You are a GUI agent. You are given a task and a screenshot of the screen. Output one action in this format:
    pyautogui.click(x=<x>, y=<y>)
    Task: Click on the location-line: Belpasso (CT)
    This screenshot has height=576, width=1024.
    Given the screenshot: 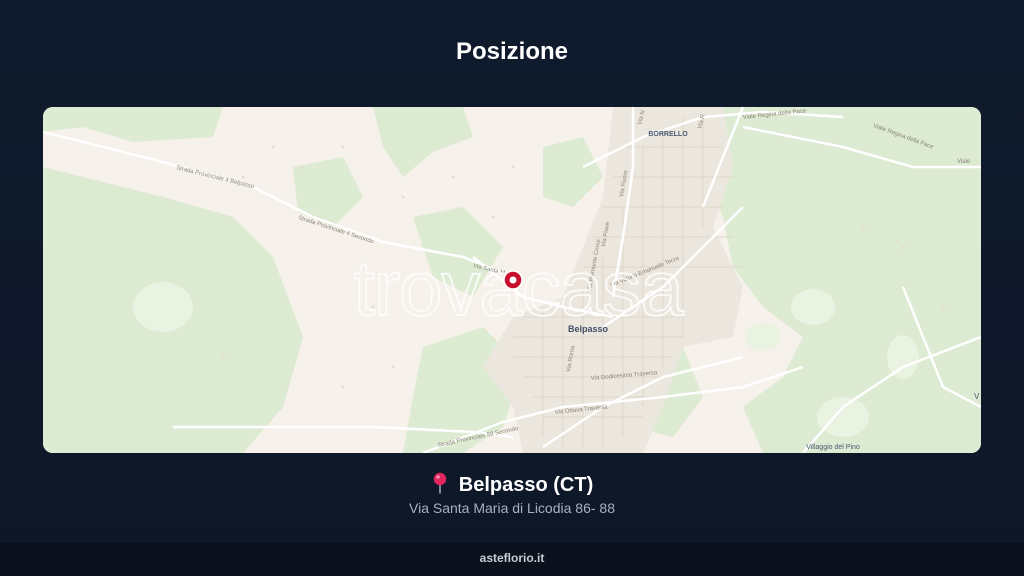 What is the action you would take?
    pyautogui.click(x=512, y=484)
    